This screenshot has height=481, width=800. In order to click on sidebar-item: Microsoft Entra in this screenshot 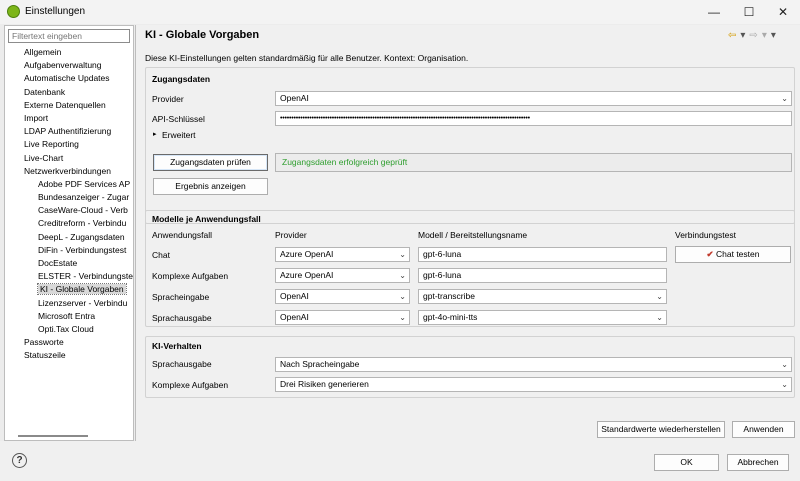, I will do `click(69, 316)`.